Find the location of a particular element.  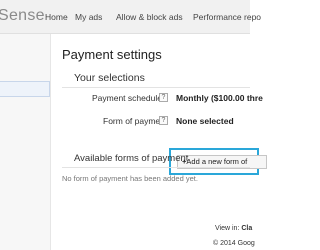

sidebar-selected-item is located at coordinates (25, 89).